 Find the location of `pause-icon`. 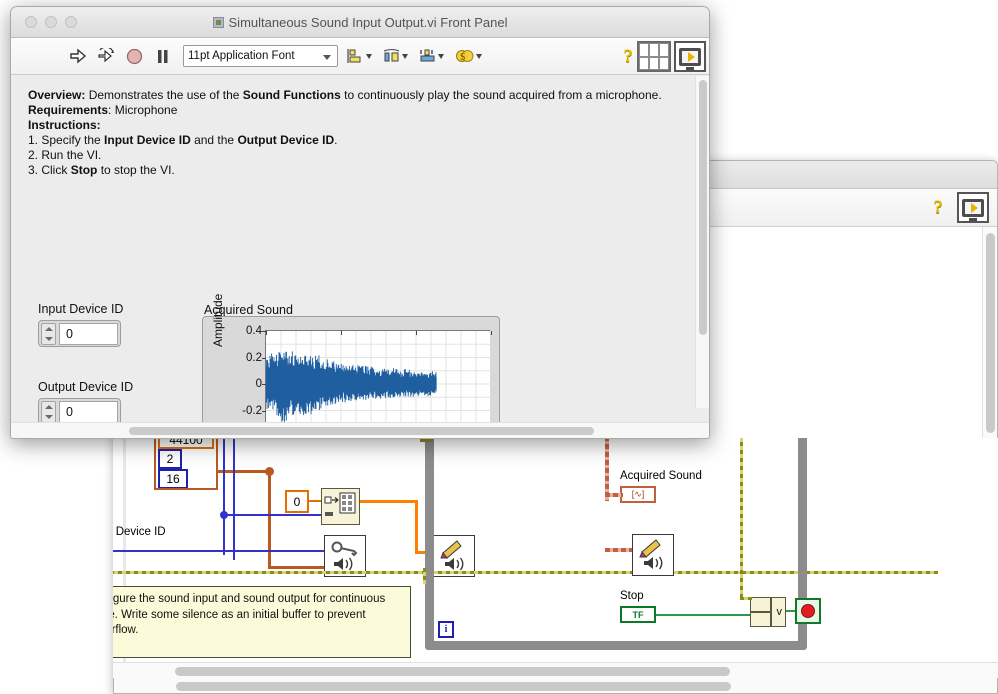

pause-icon is located at coordinates (162, 56).